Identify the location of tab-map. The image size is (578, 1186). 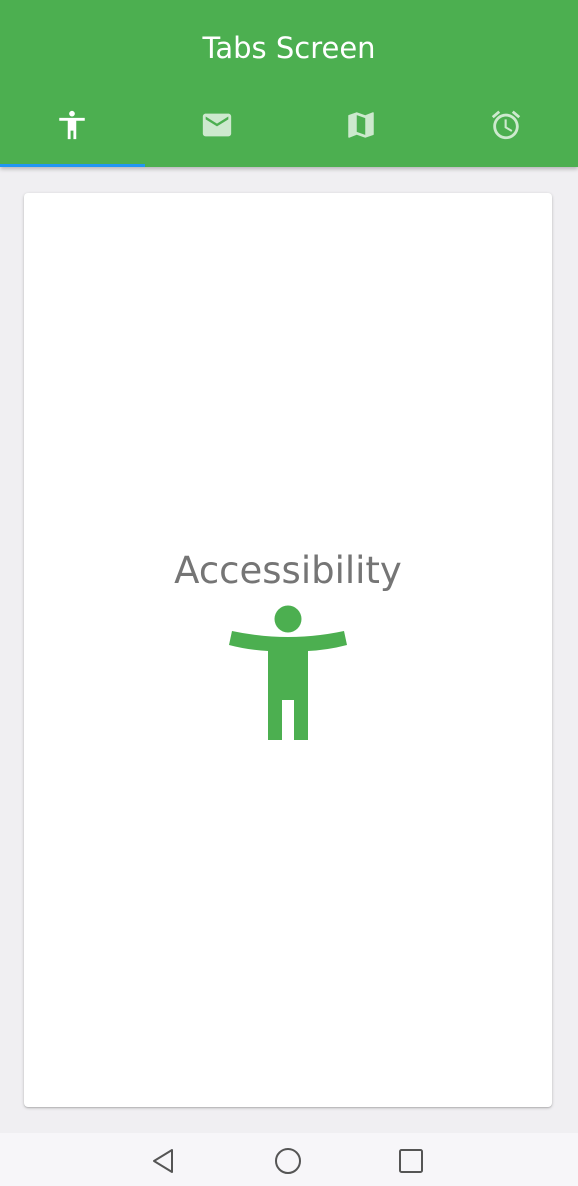
(361, 130).